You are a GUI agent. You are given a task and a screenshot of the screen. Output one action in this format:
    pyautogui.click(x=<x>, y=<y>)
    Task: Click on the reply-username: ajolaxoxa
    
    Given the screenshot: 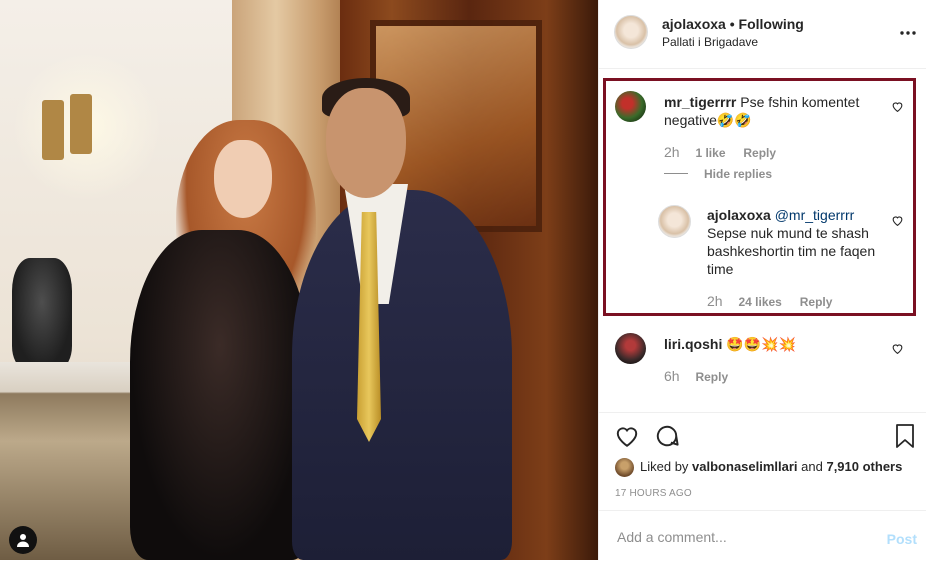 What is the action you would take?
    pyautogui.click(x=739, y=215)
    